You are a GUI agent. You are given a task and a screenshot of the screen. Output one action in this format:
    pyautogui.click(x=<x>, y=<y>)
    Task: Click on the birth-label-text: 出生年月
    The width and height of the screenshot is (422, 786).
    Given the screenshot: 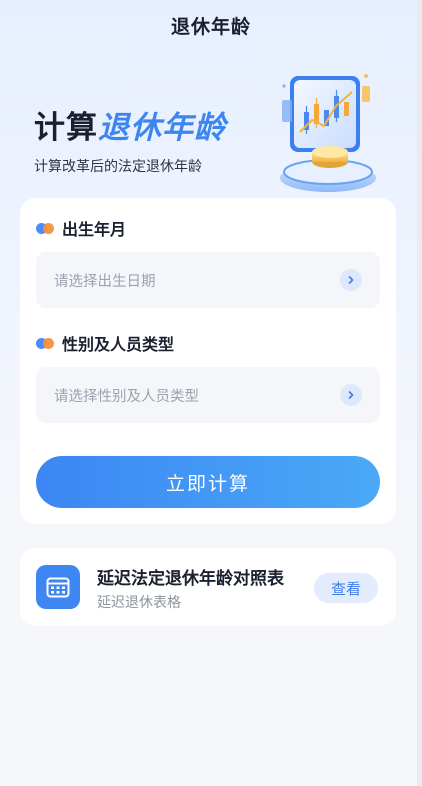 What is the action you would take?
    pyautogui.click(x=94, y=229)
    